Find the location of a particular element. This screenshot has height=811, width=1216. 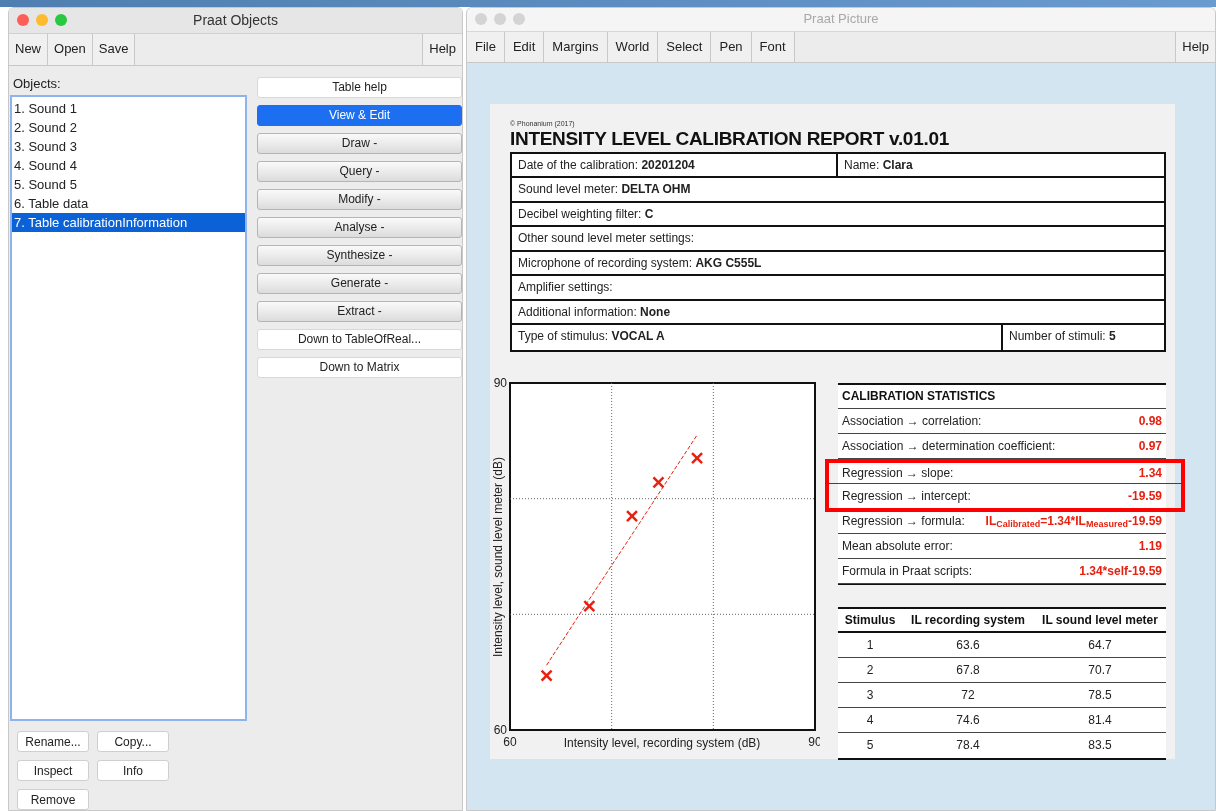

action-button: Inspect is located at coordinates (53, 770).